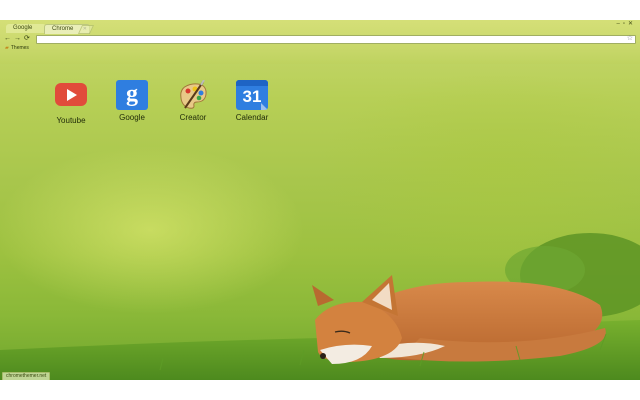  I want to click on app-google: g Google, so click(132, 101).